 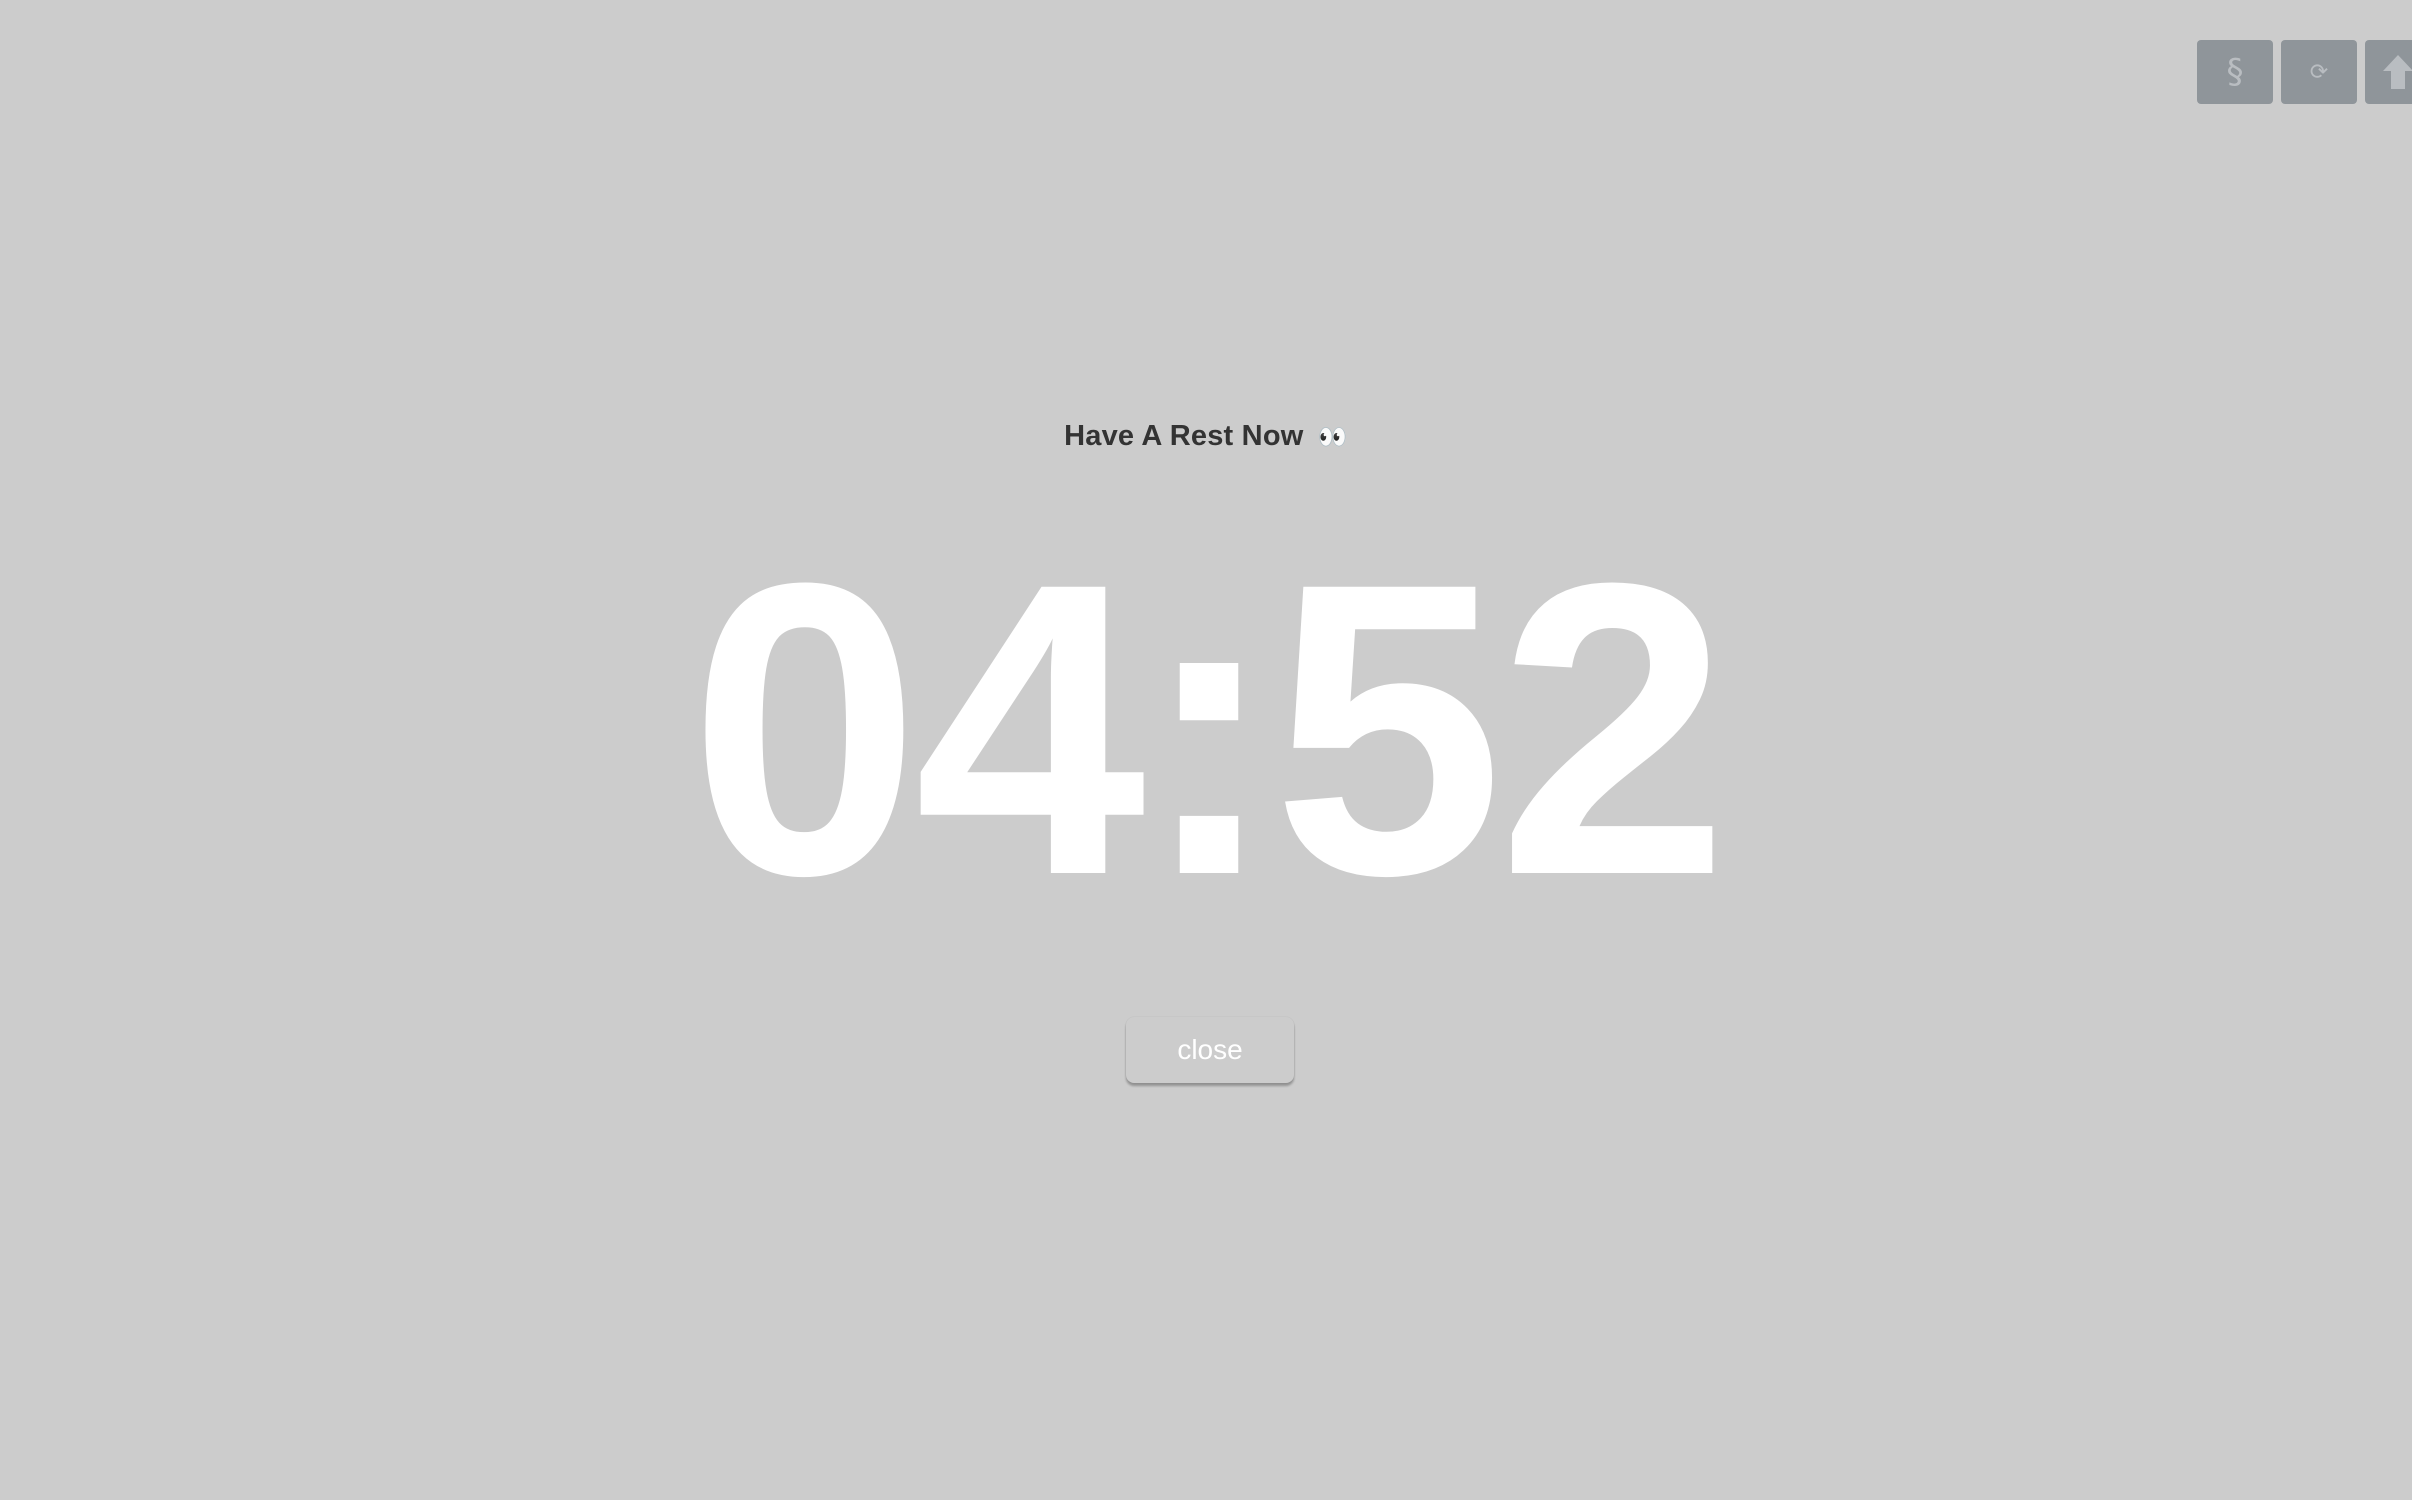 I want to click on refresh-button: ⟳, so click(x=2319, y=72).